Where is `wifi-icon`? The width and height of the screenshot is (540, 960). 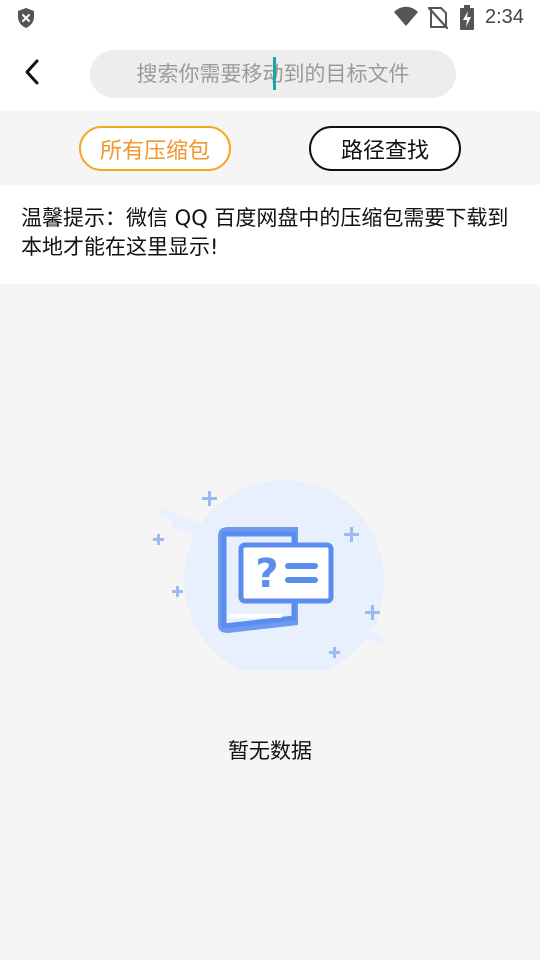 wifi-icon is located at coordinates (406, 19).